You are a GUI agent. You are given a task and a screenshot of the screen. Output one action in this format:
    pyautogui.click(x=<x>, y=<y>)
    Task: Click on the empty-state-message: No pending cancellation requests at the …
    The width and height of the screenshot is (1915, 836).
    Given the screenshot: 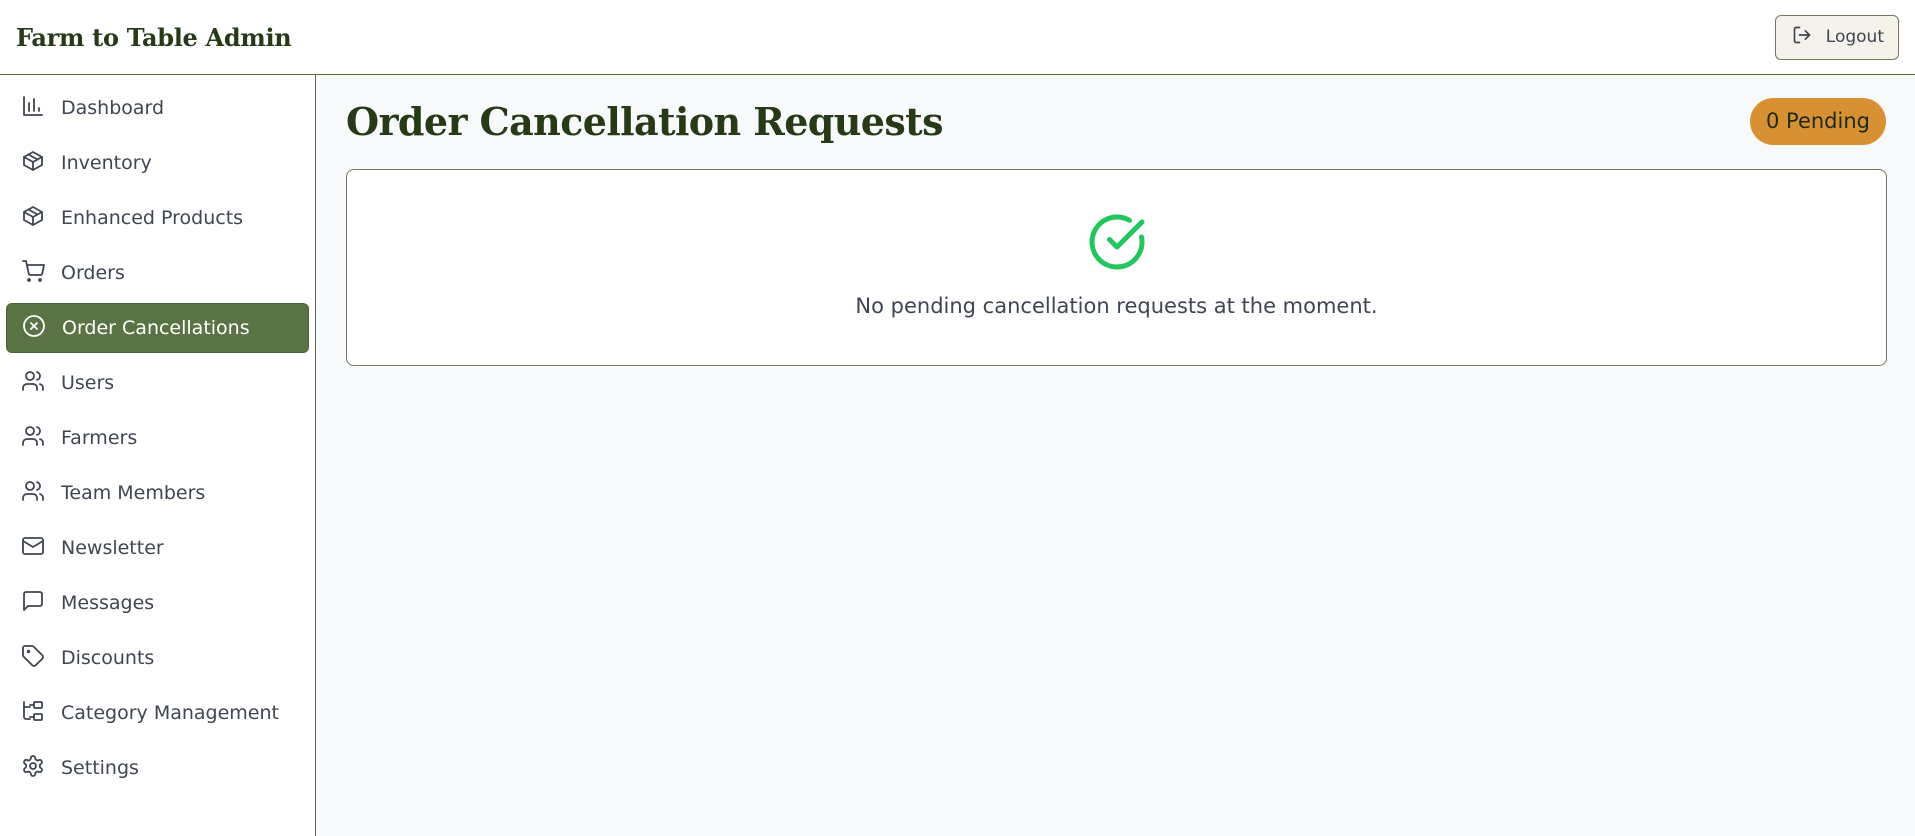 What is the action you would take?
    pyautogui.click(x=1116, y=306)
    